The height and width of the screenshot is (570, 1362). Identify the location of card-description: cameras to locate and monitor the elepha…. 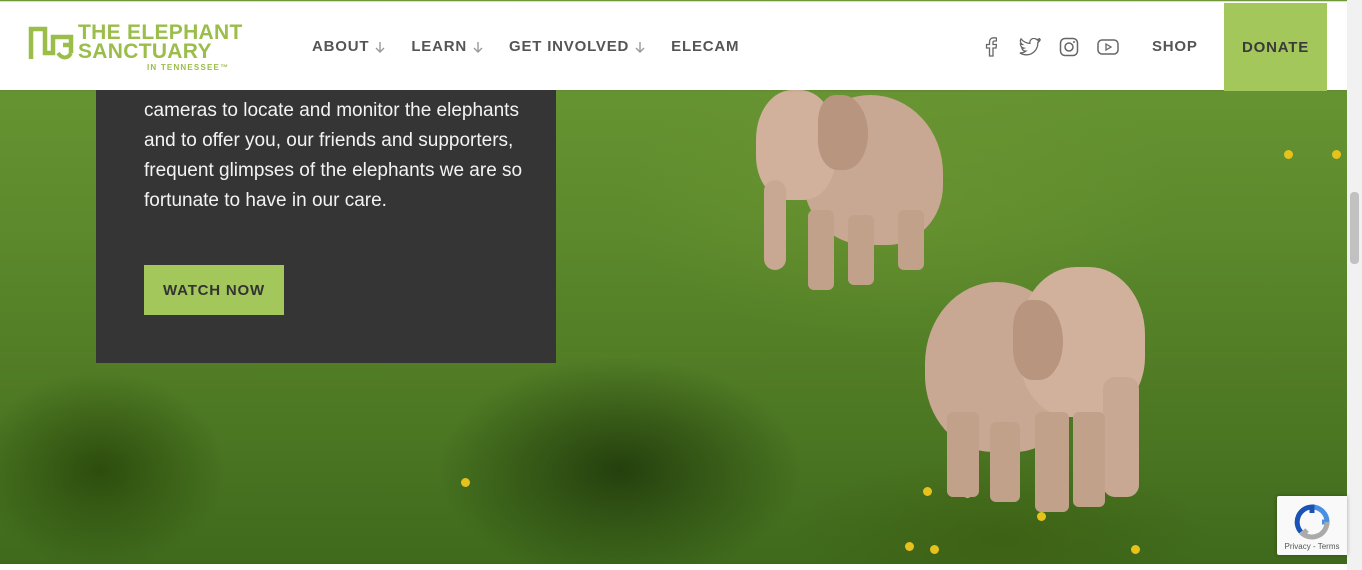
(333, 155).